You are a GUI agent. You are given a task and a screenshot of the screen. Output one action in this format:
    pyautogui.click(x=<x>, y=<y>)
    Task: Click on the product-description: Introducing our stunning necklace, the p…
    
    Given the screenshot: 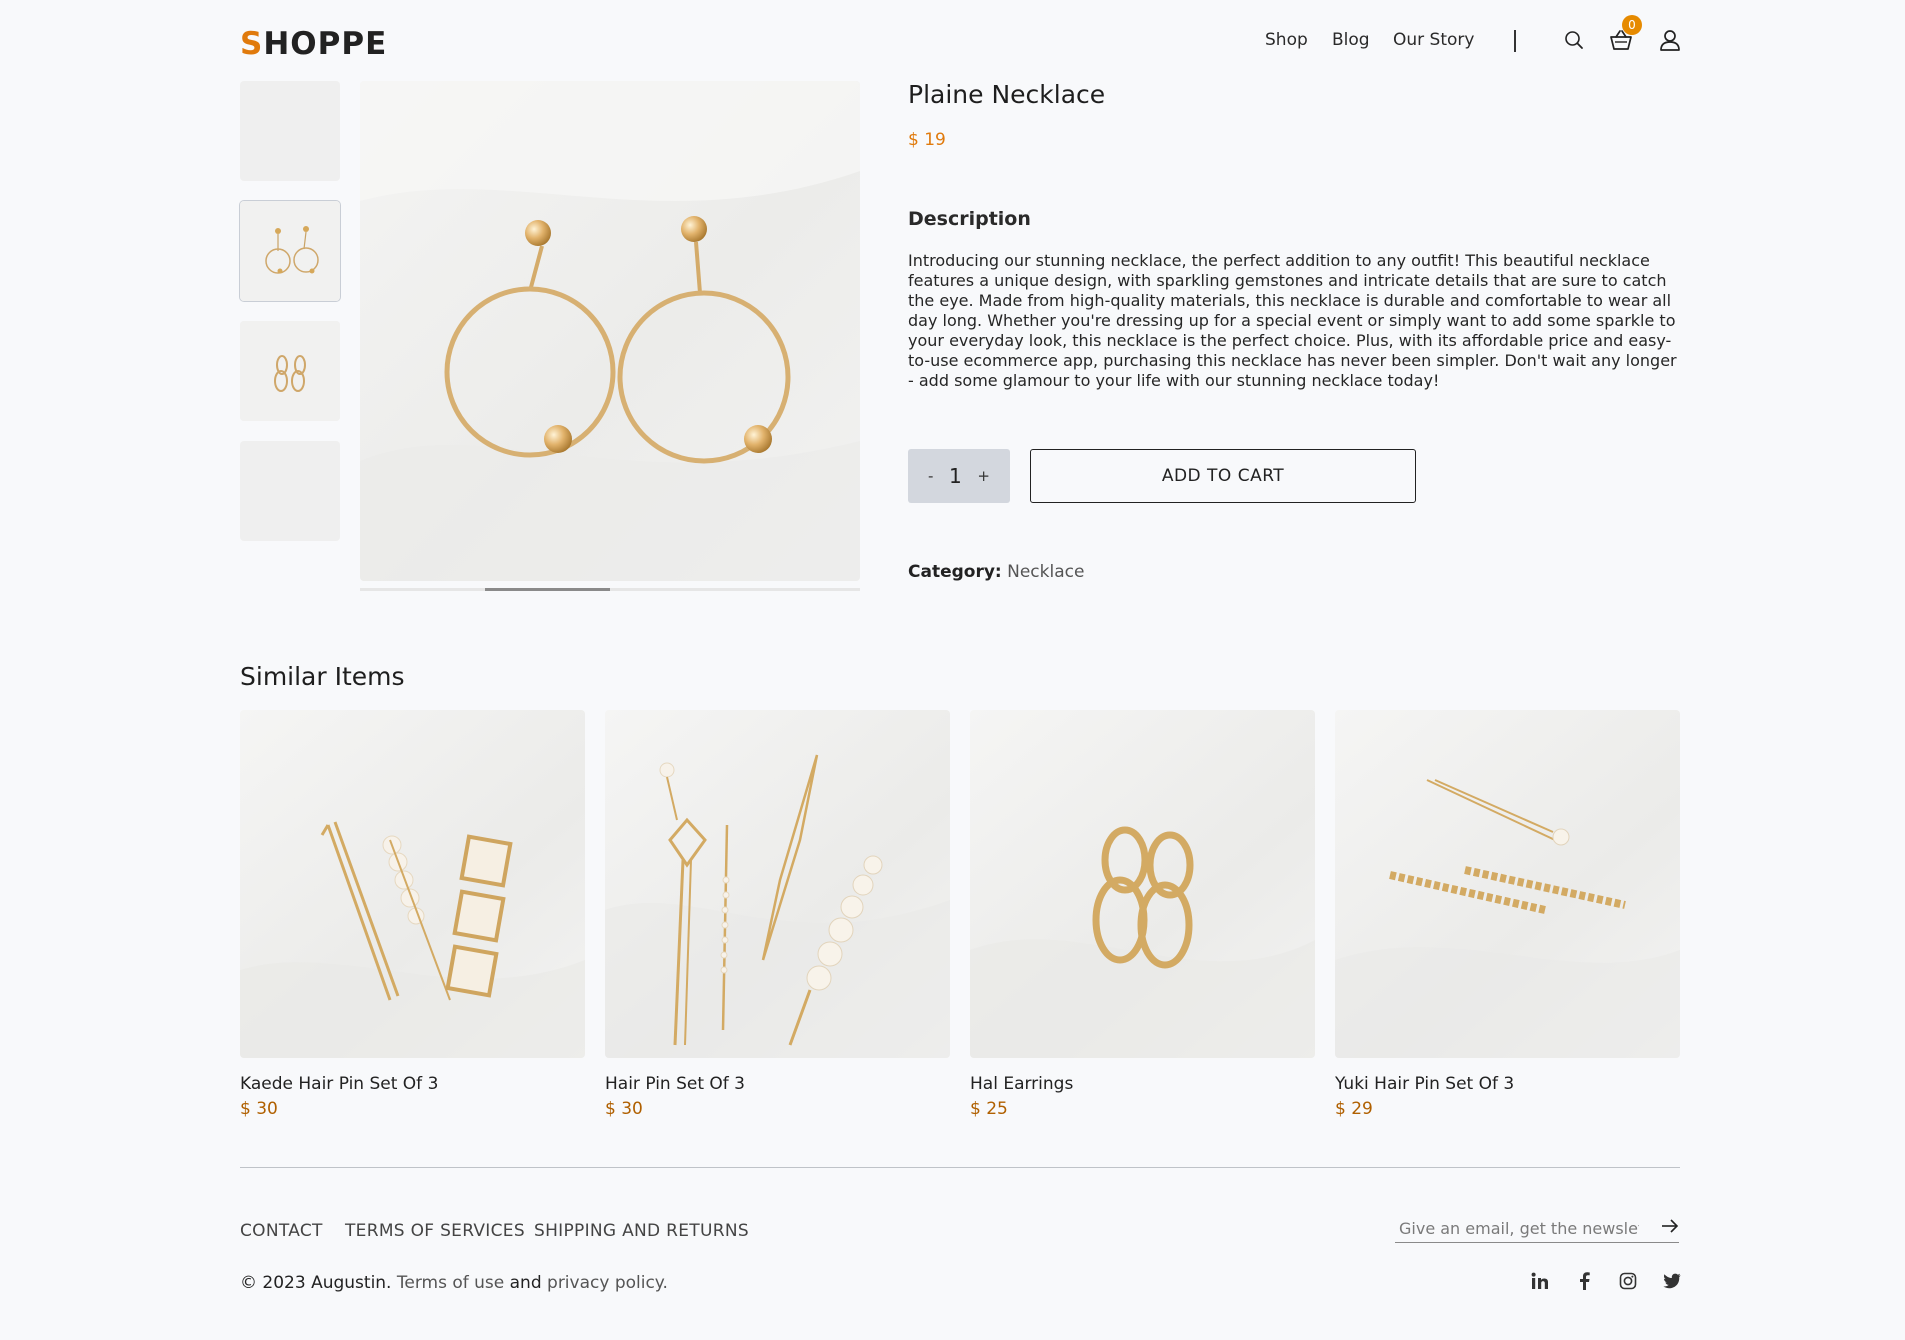 What is the action you would take?
    pyautogui.click(x=1292, y=320)
    